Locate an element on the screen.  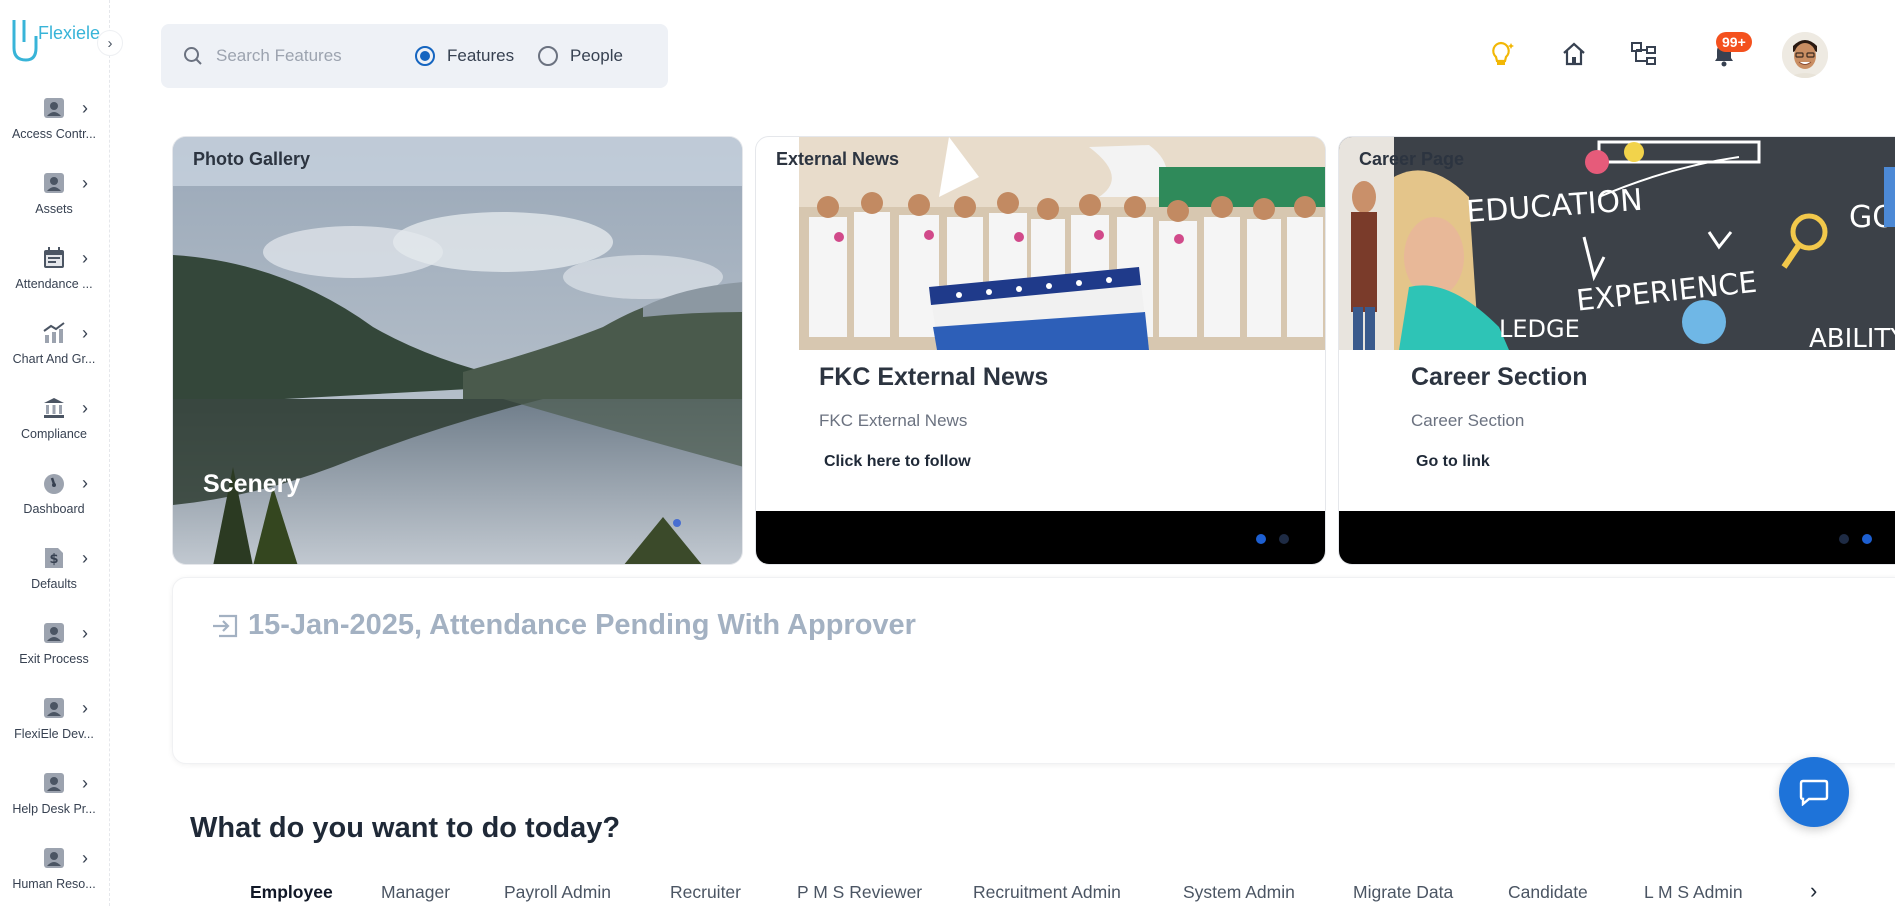
calendar-icon is located at coordinates (54, 257).